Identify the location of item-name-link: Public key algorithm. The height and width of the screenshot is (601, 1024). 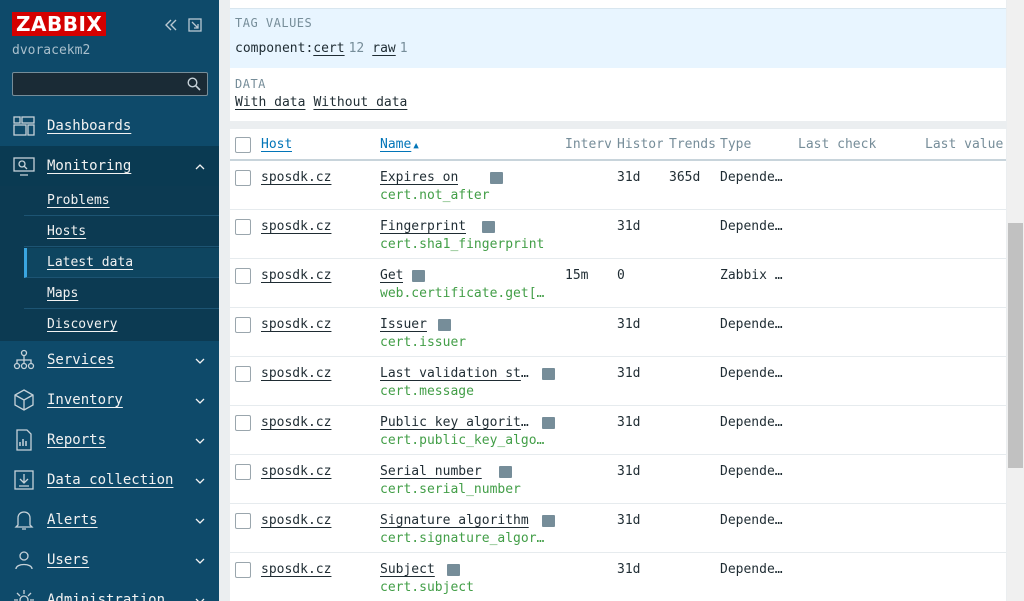
(458, 422).